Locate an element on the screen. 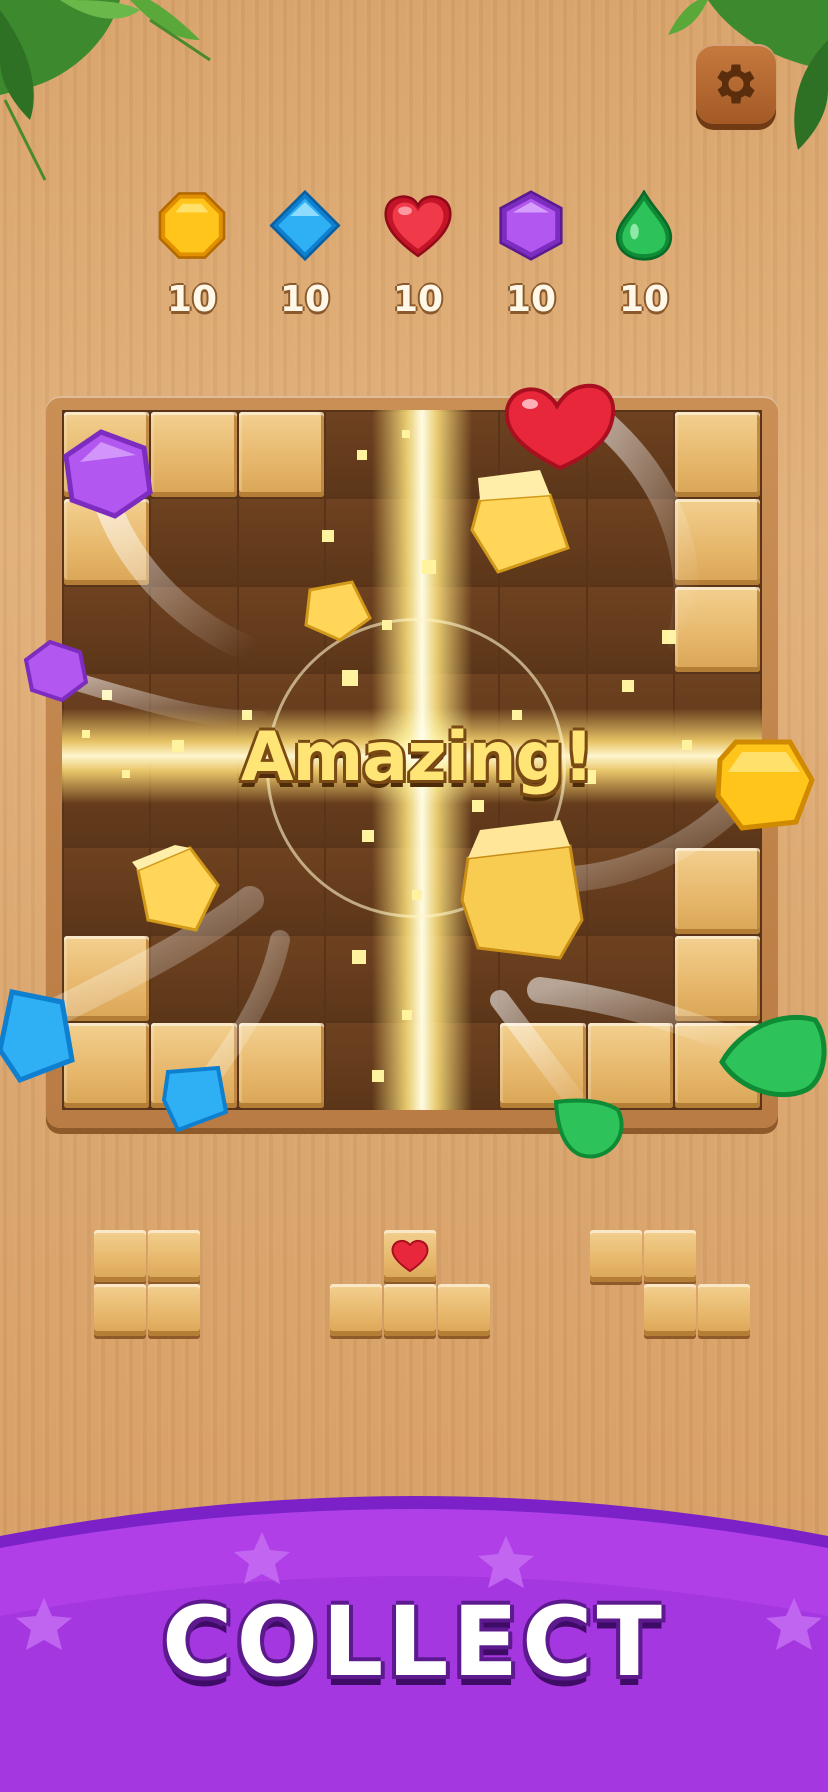  leaves-decoration-left is located at coordinates (105, 90).